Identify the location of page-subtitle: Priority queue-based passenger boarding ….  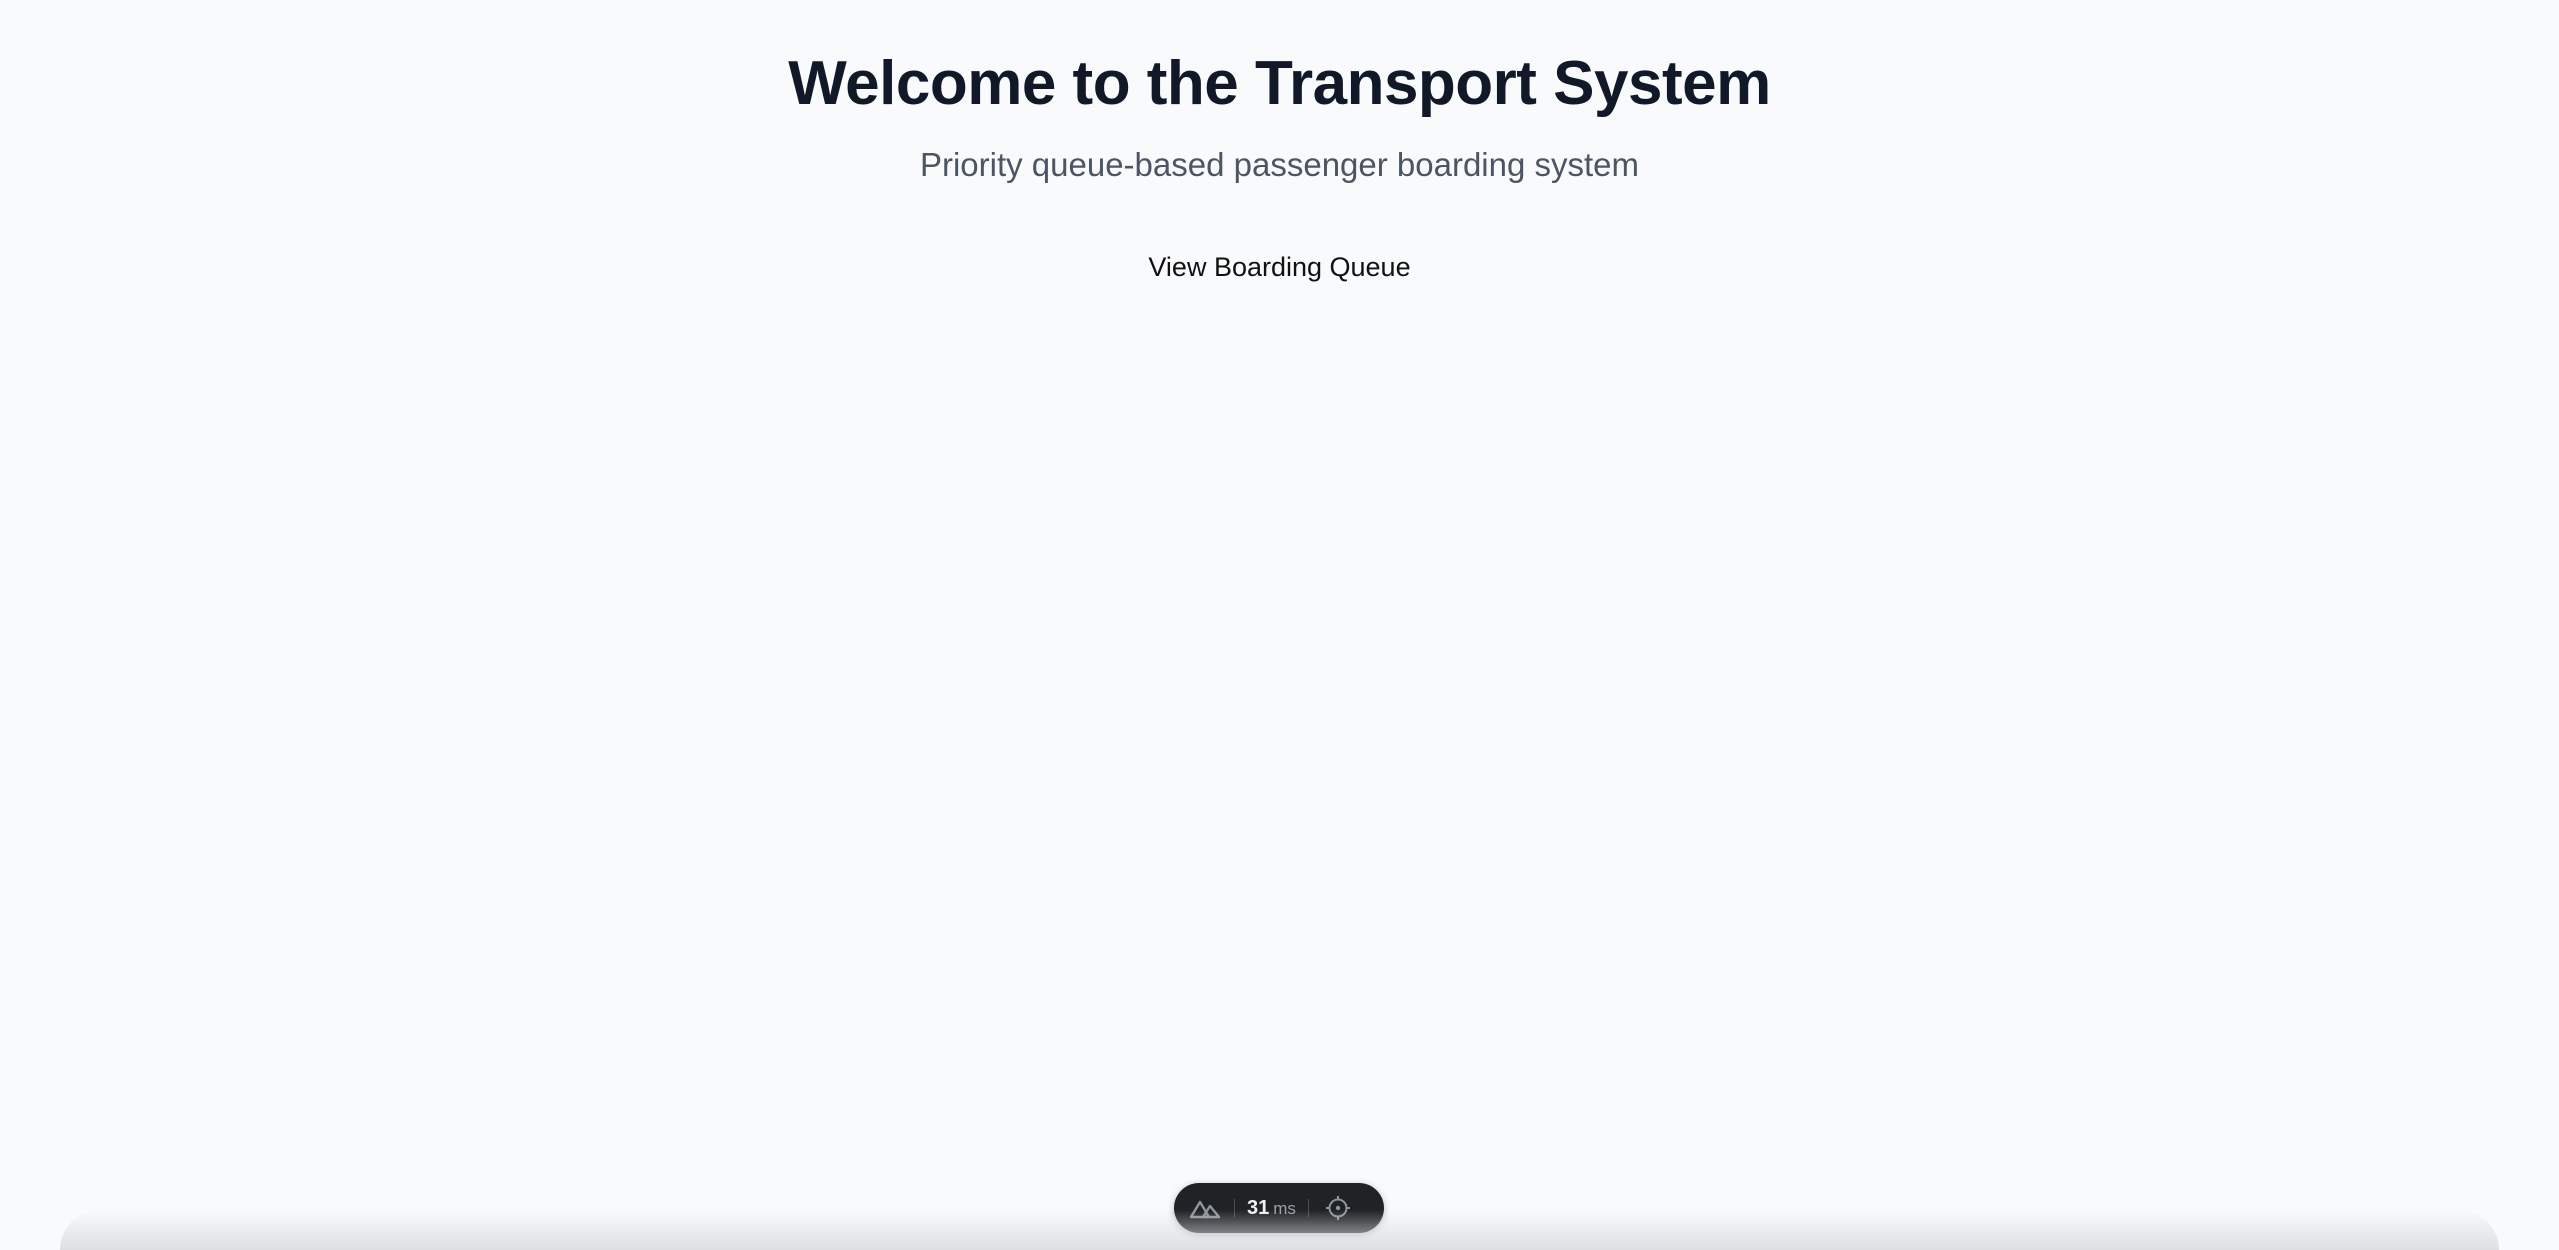
(1279, 164).